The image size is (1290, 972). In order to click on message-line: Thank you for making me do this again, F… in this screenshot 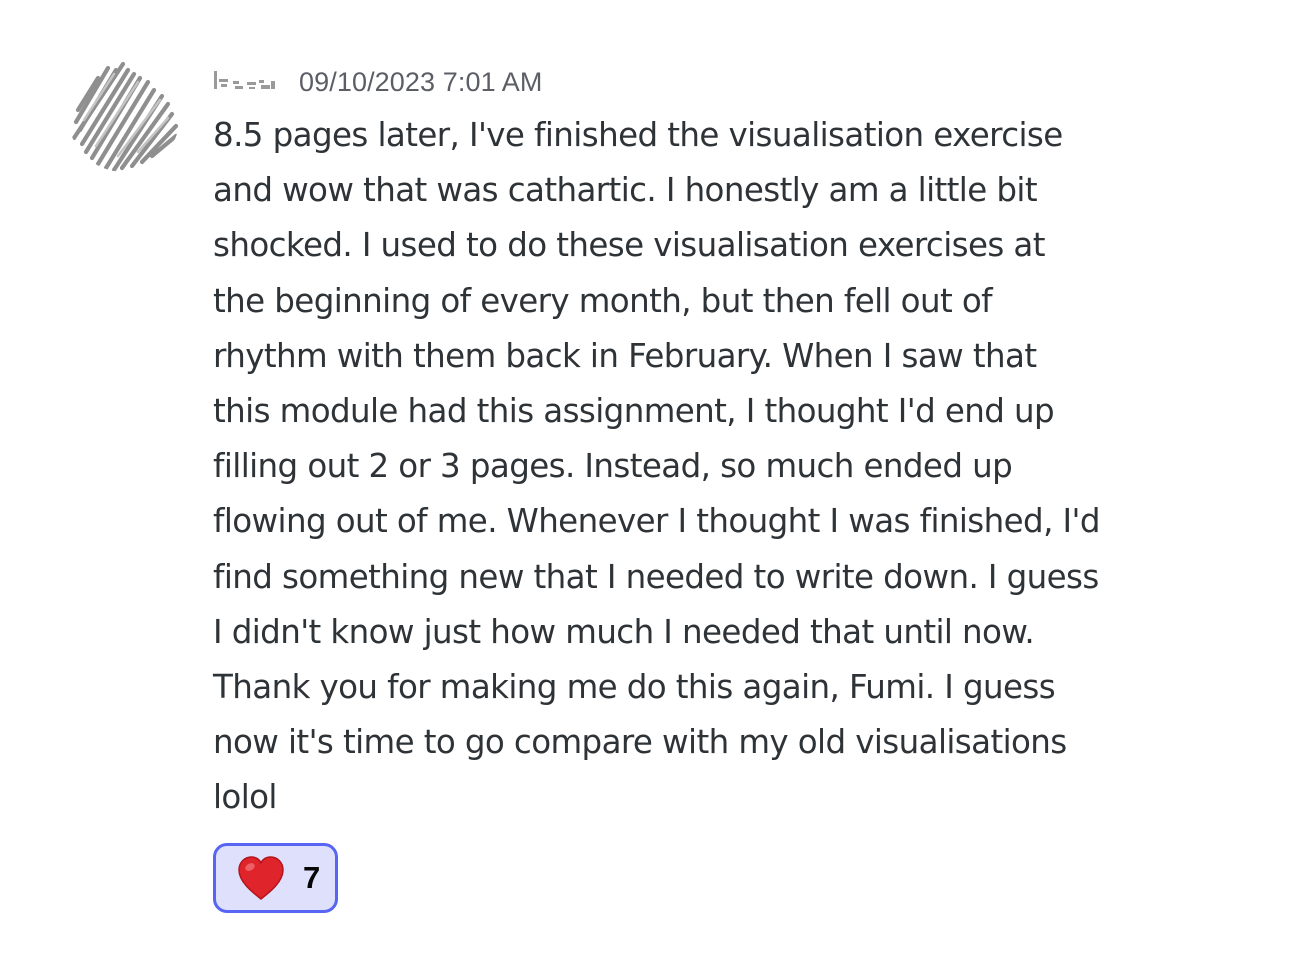, I will do `click(634, 687)`.